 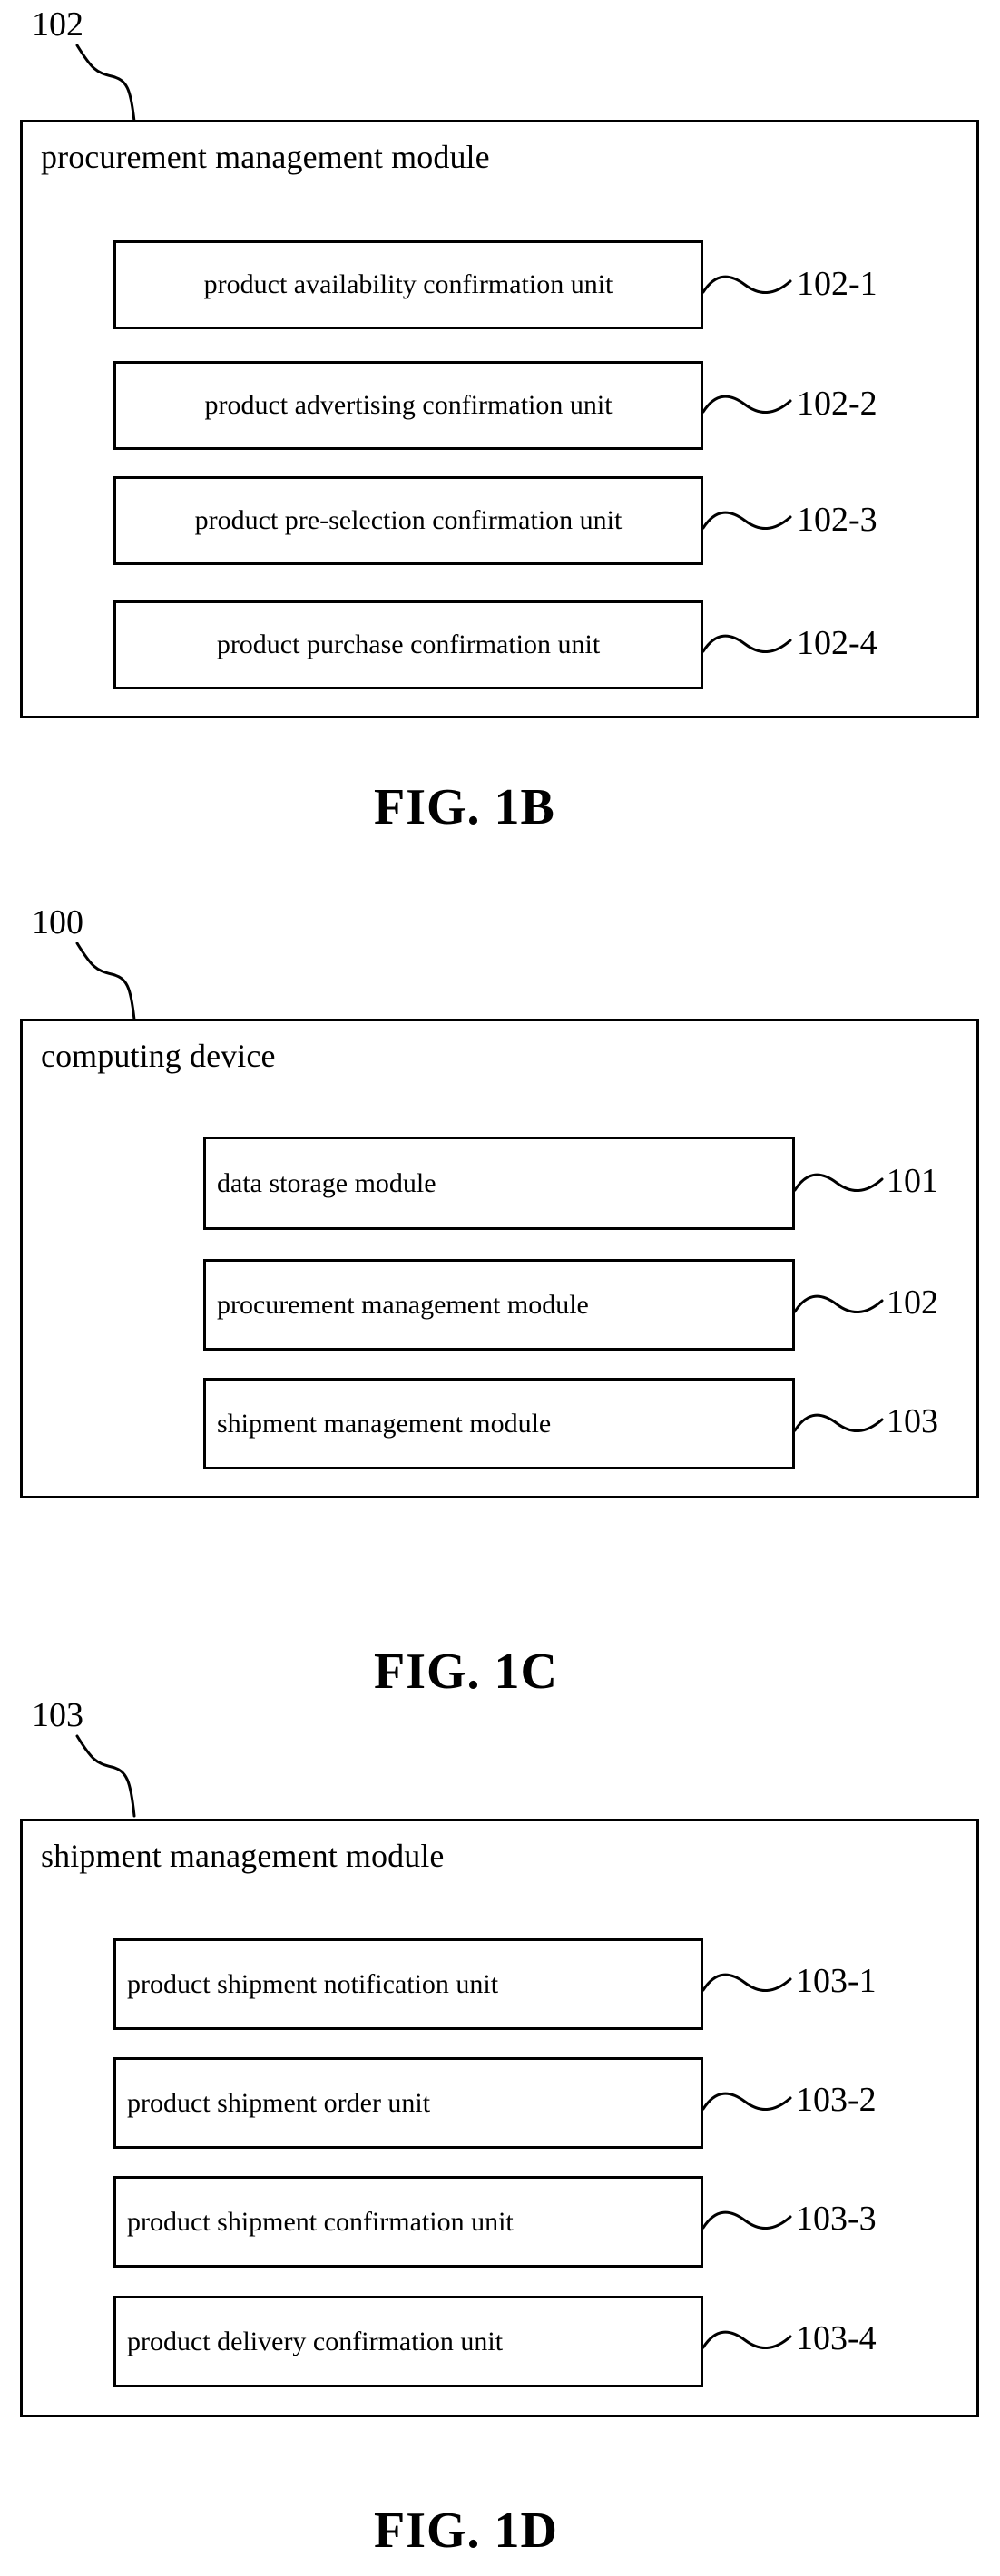 I want to click on unit-box-102-3: product pre-selection confirmation unit, so click(x=408, y=520).